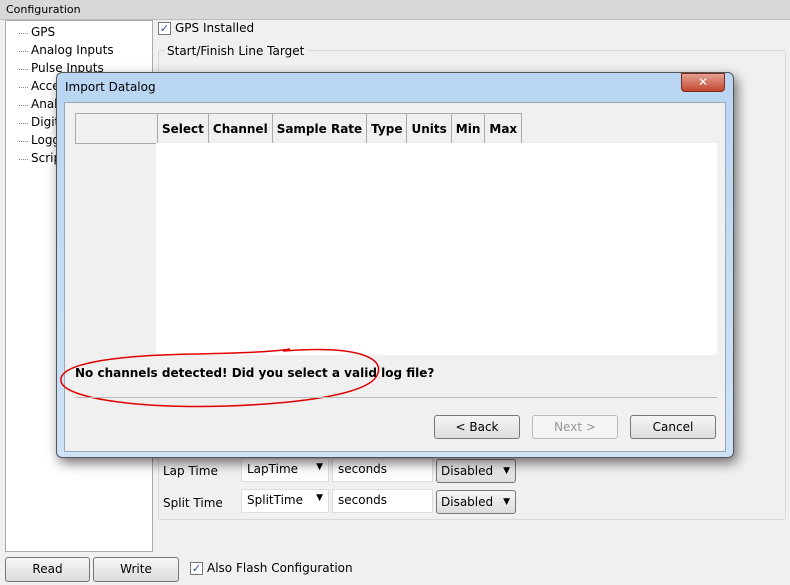 This screenshot has height=585, width=790. I want to click on also-flash-checkbox: ✓ Also Flash Configuration, so click(271, 568).